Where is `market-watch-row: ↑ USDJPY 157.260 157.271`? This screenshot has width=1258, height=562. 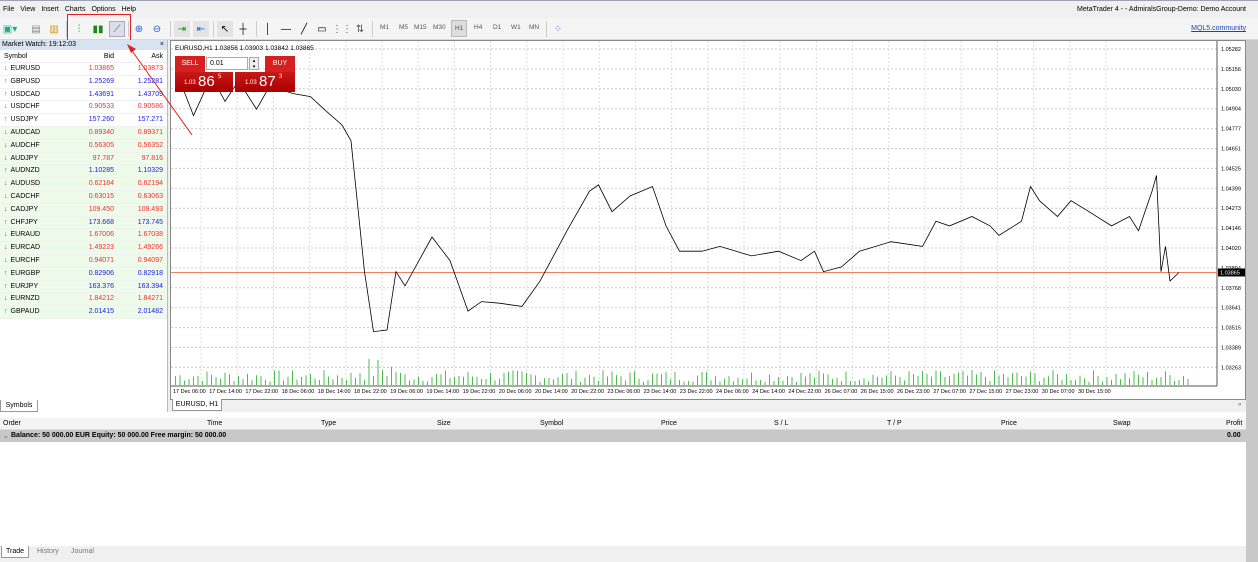 market-watch-row: ↑ USDJPY 157.260 157.271 is located at coordinates (83, 120).